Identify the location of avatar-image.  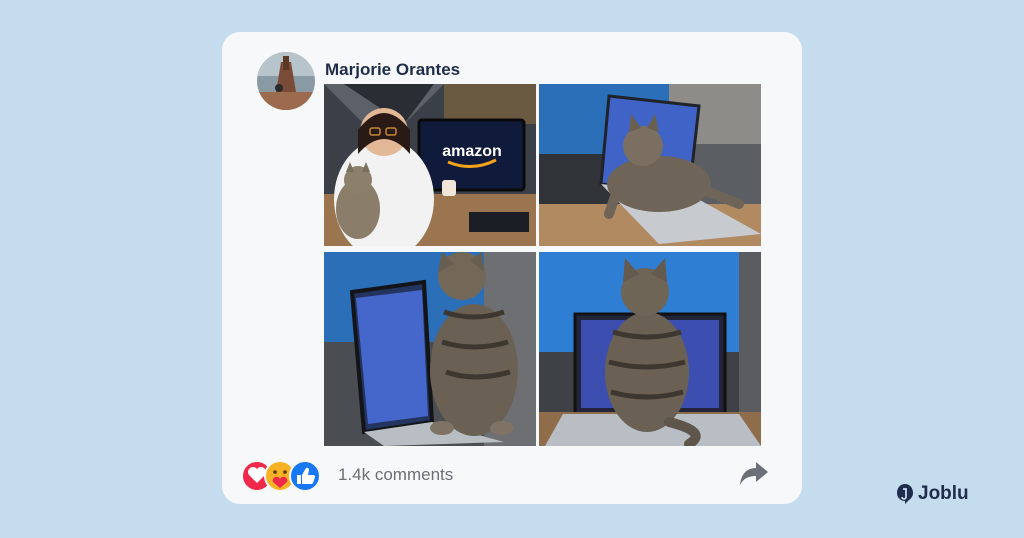
(286, 81).